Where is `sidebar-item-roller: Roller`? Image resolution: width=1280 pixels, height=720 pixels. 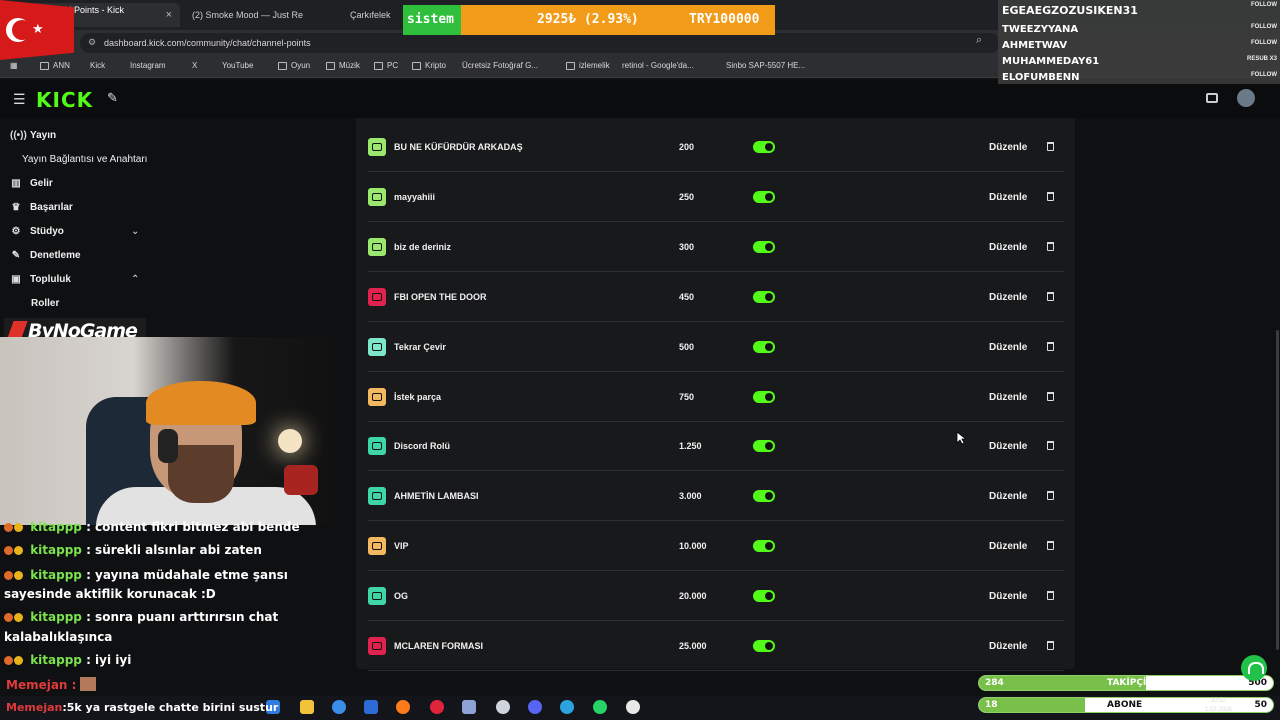 sidebar-item-roller: Roller is located at coordinates (45, 303).